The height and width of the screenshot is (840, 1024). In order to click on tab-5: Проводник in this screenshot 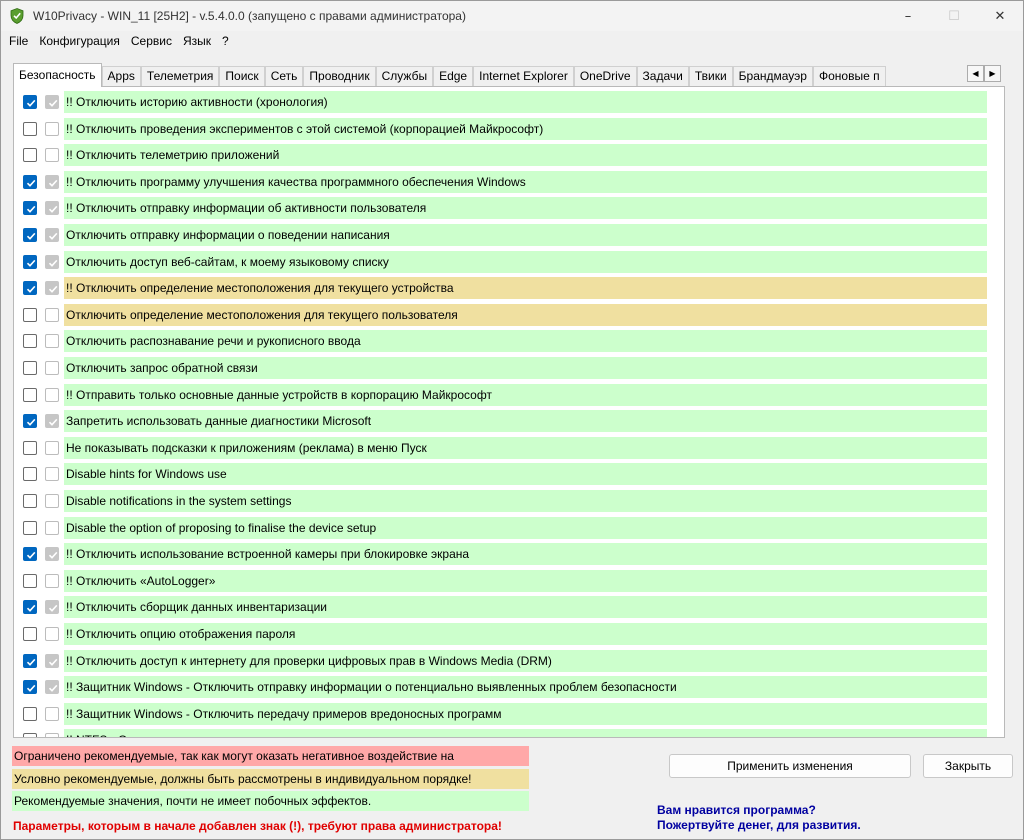, I will do `click(339, 76)`.